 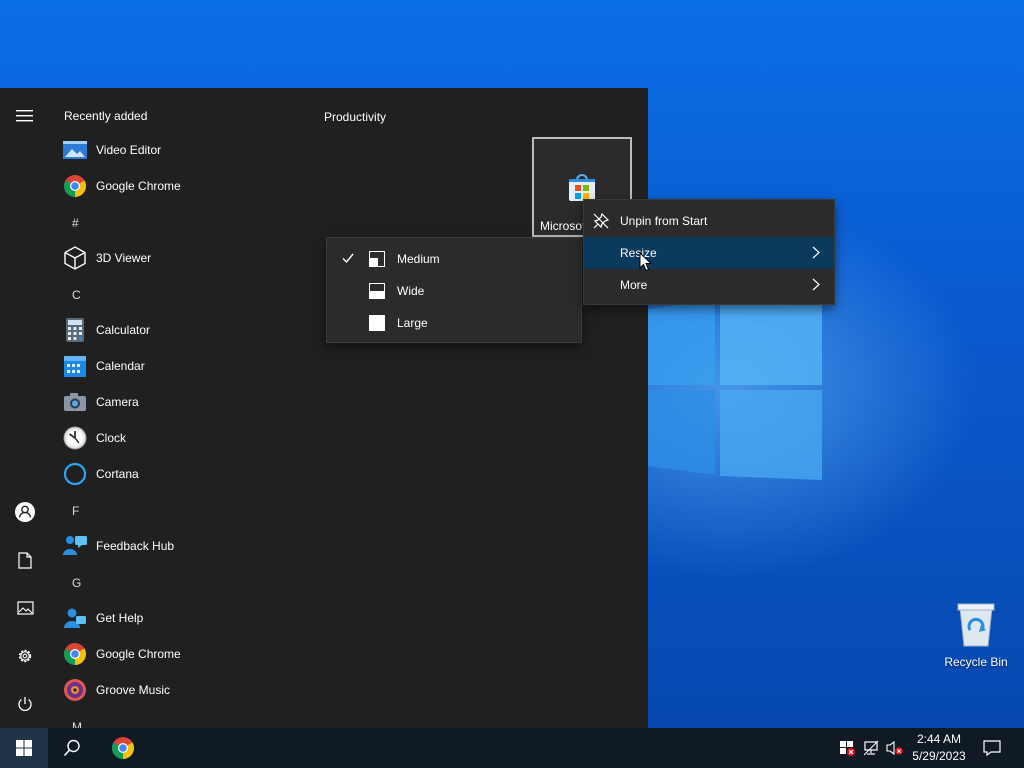 I want to click on notification-icon, so click(x=992, y=748).